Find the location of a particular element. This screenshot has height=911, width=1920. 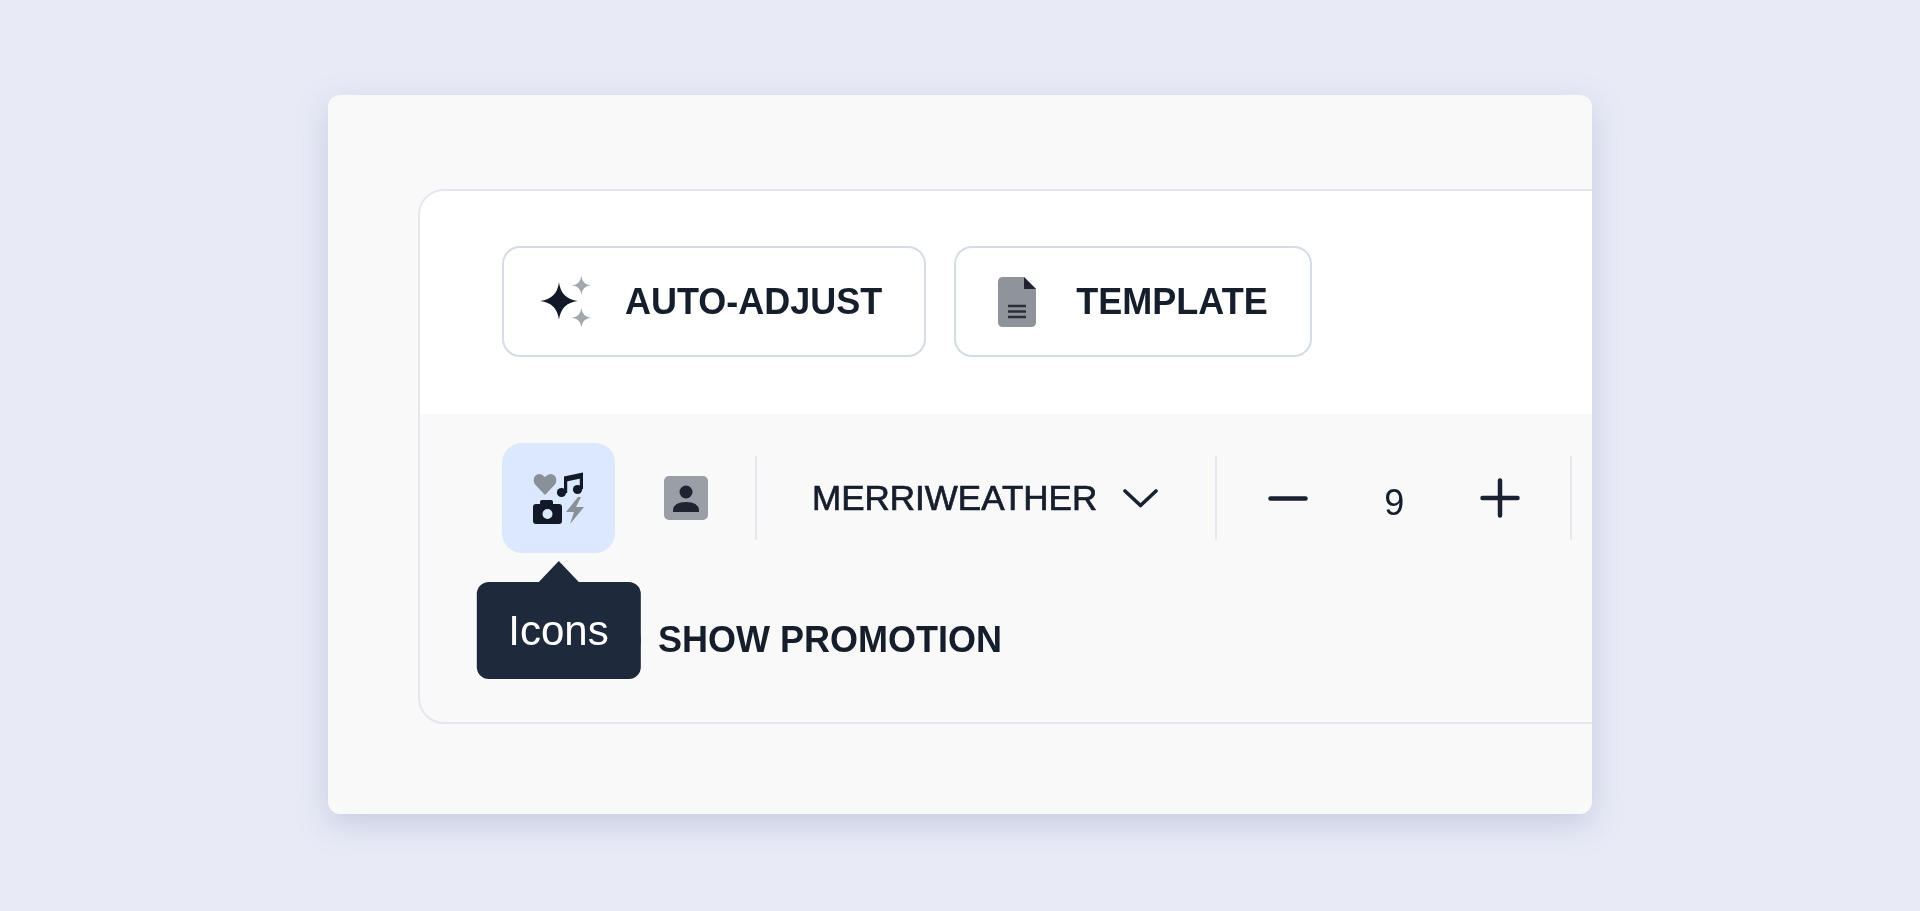

auto-adjust-button: AUTO-ADJUST is located at coordinates (714, 301).